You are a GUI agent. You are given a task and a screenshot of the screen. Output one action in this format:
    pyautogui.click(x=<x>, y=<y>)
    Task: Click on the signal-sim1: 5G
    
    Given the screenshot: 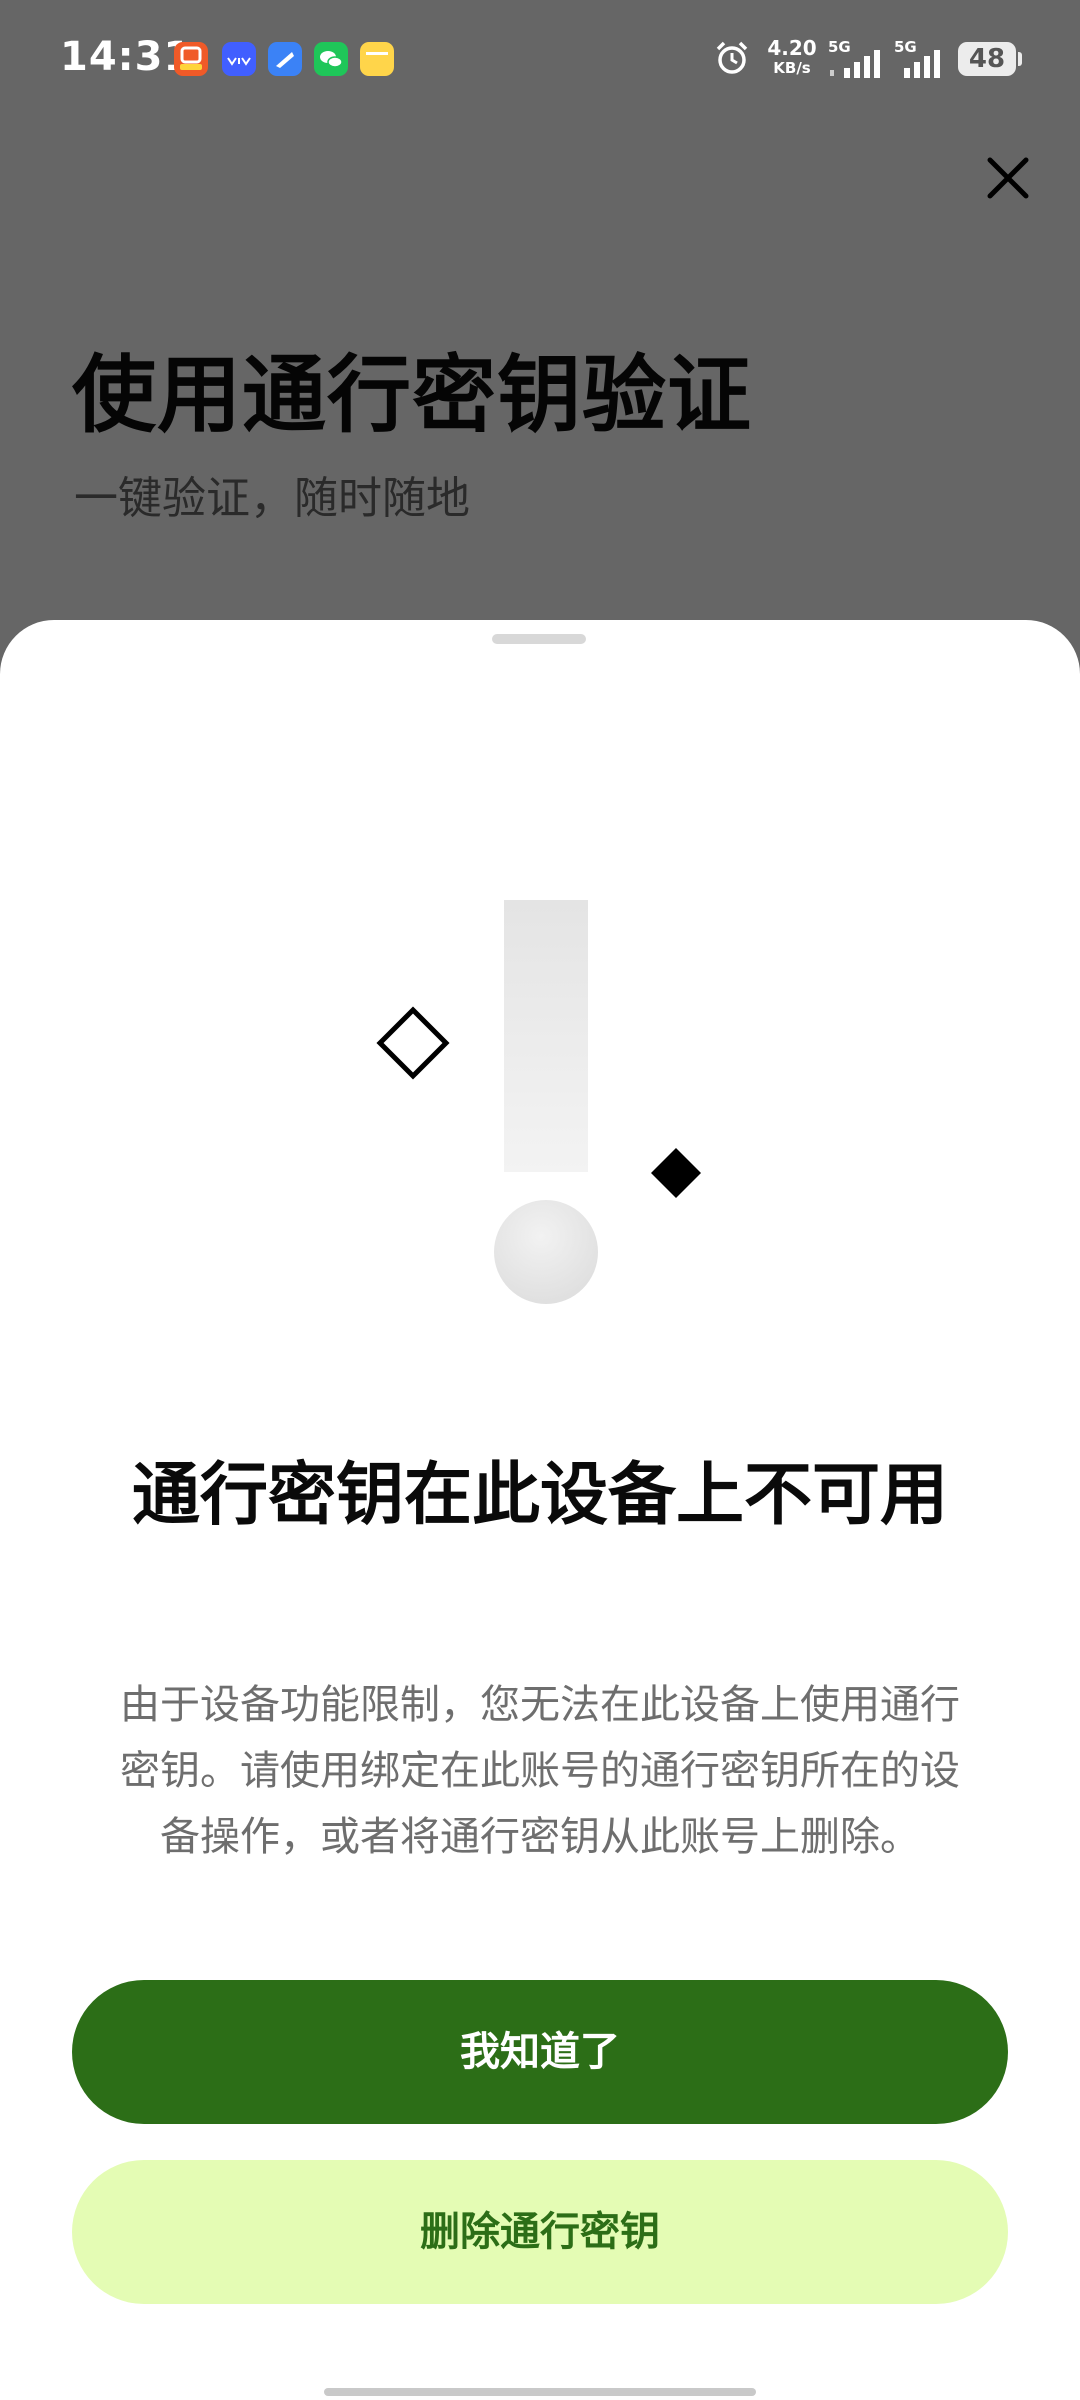 What is the action you would take?
    pyautogui.click(x=858, y=59)
    